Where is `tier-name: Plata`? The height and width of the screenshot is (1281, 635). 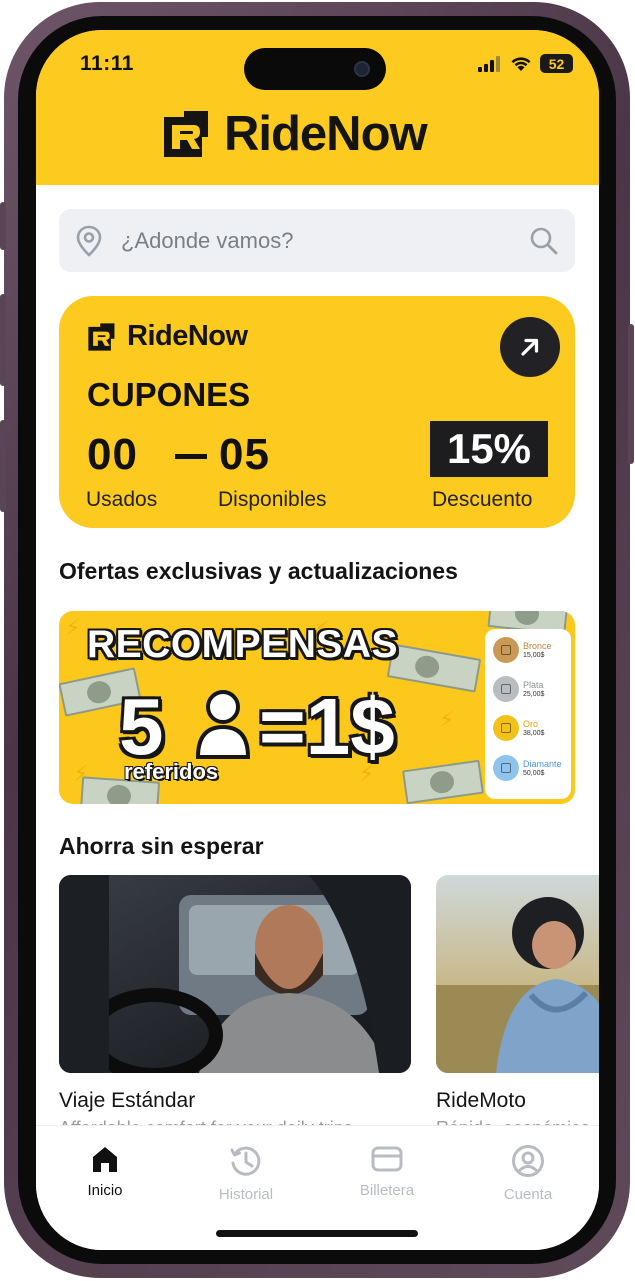 tier-name: Plata is located at coordinates (533, 684).